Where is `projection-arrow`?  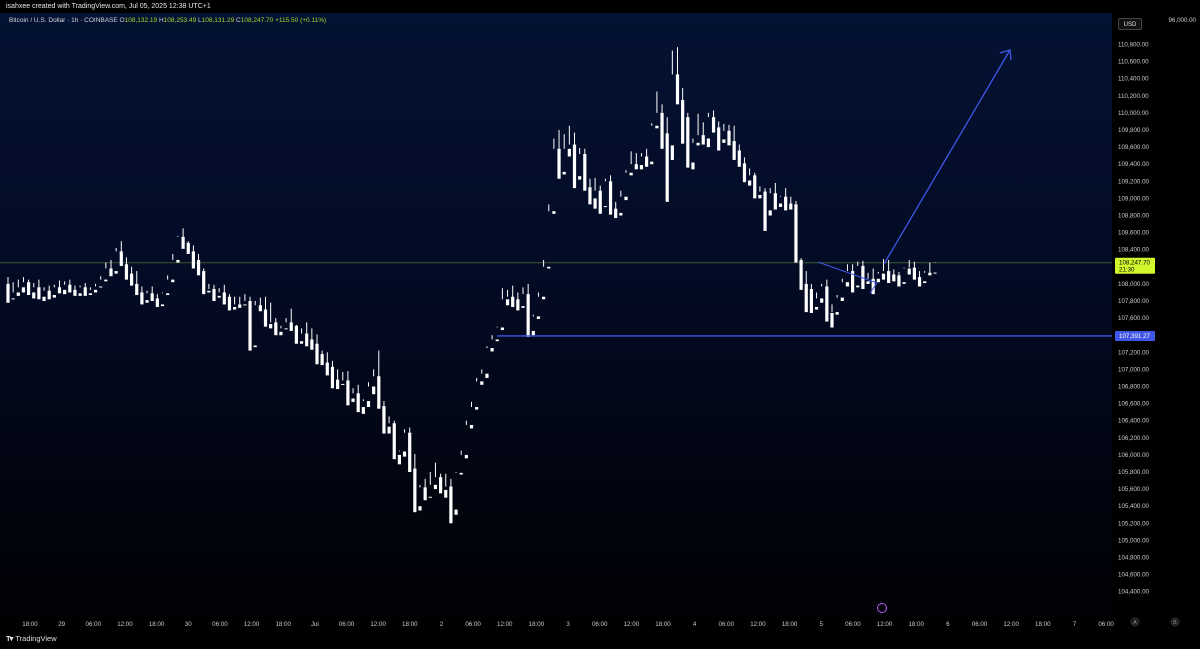
projection-arrow is located at coordinates (947, 157).